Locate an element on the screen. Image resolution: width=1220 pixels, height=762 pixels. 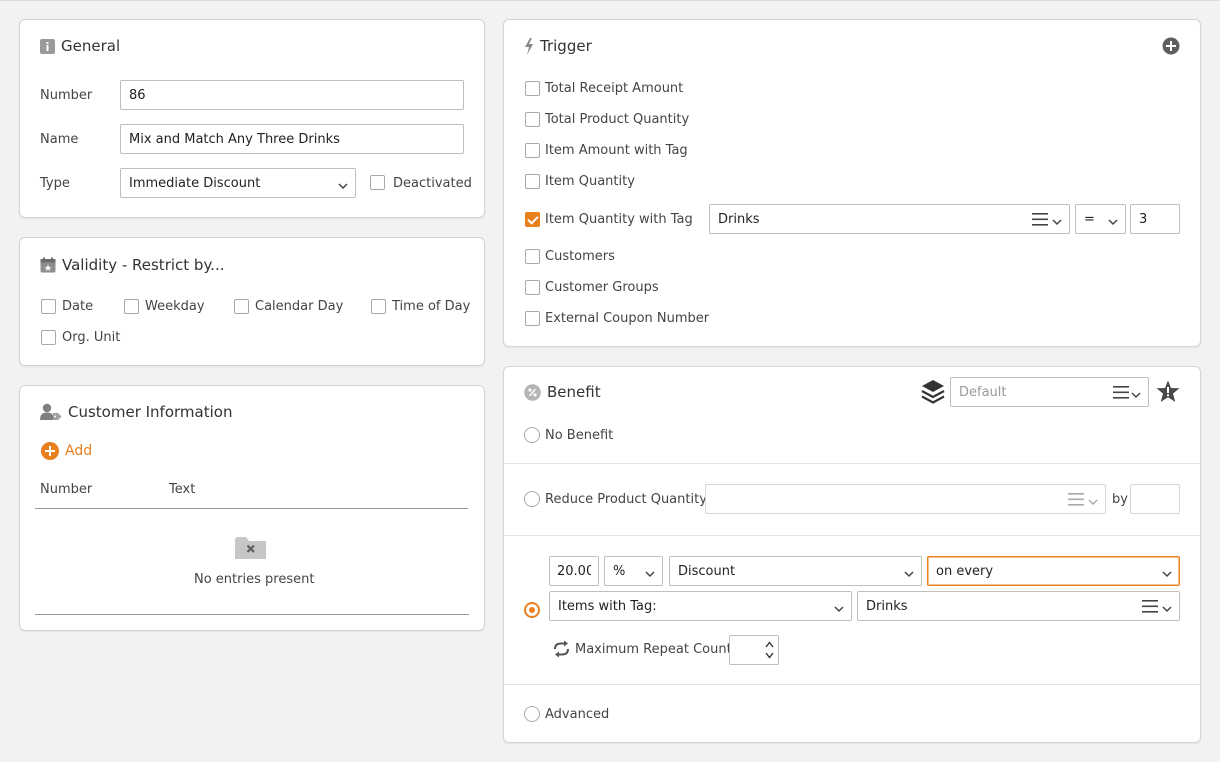
items-tag-select: Drinks is located at coordinates (1018, 606).